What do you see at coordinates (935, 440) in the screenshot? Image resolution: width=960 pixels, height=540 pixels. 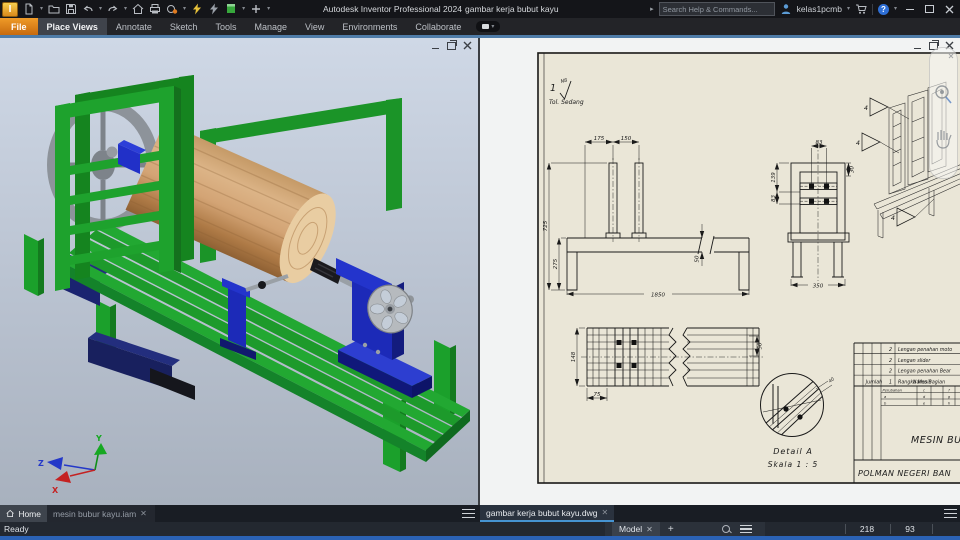 I see `drawing-title: MESIN BU` at bounding box center [935, 440].